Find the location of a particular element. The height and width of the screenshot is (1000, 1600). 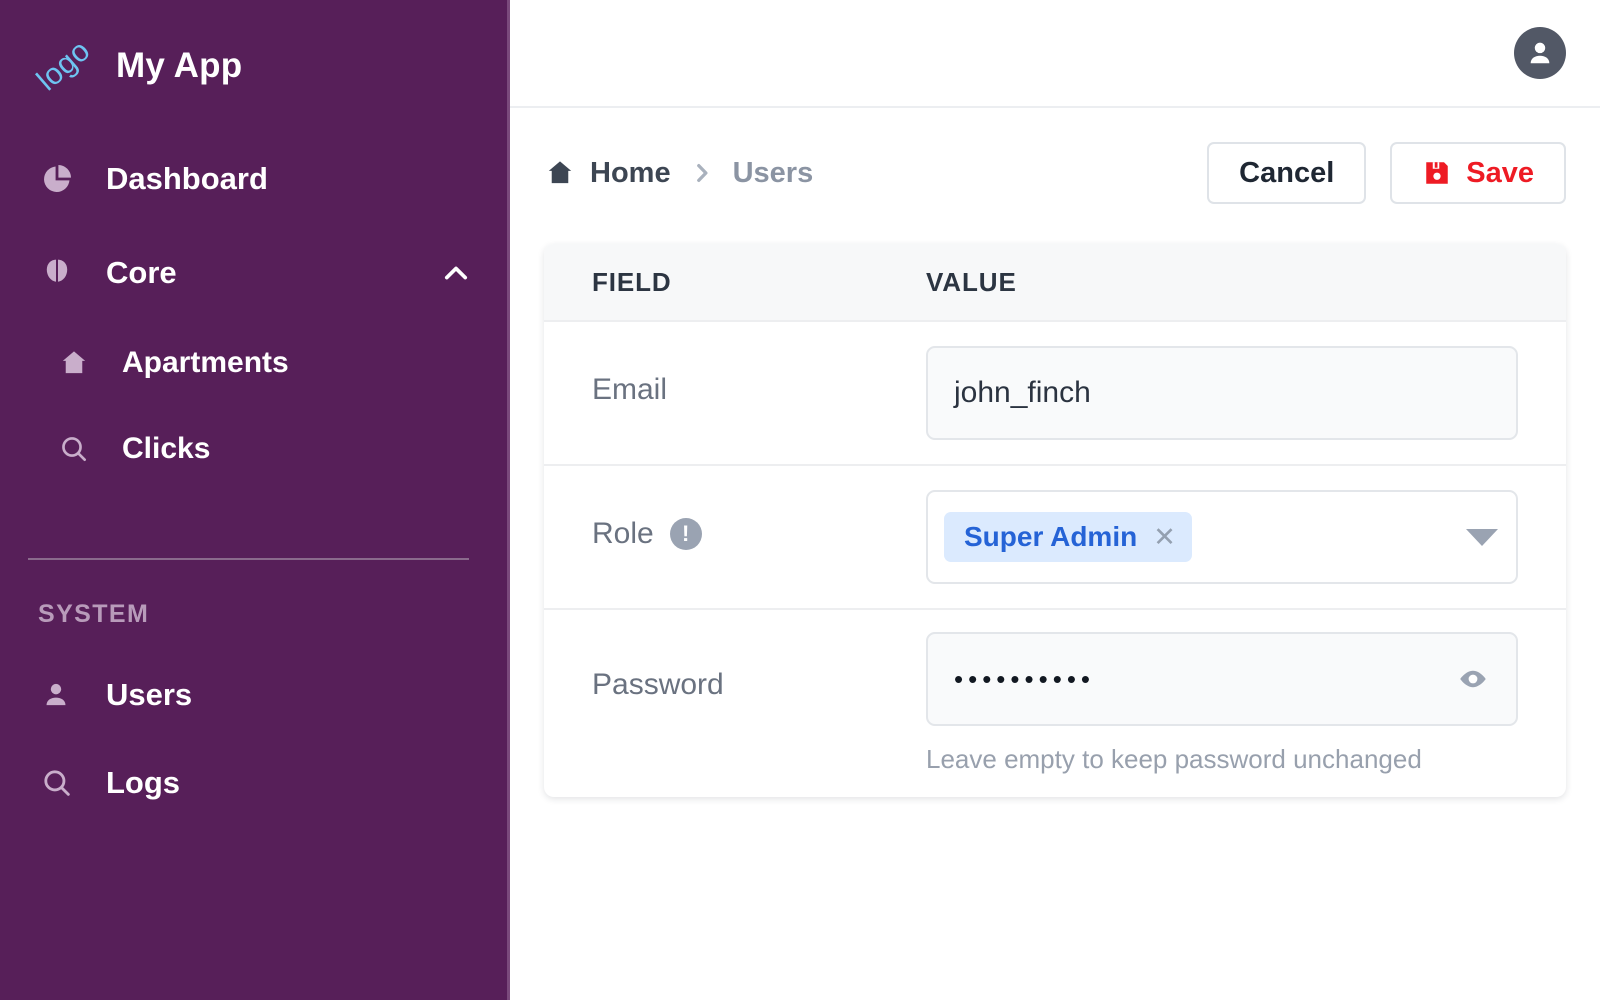

sidebar-item-logs: Logs is located at coordinates (253, 783).